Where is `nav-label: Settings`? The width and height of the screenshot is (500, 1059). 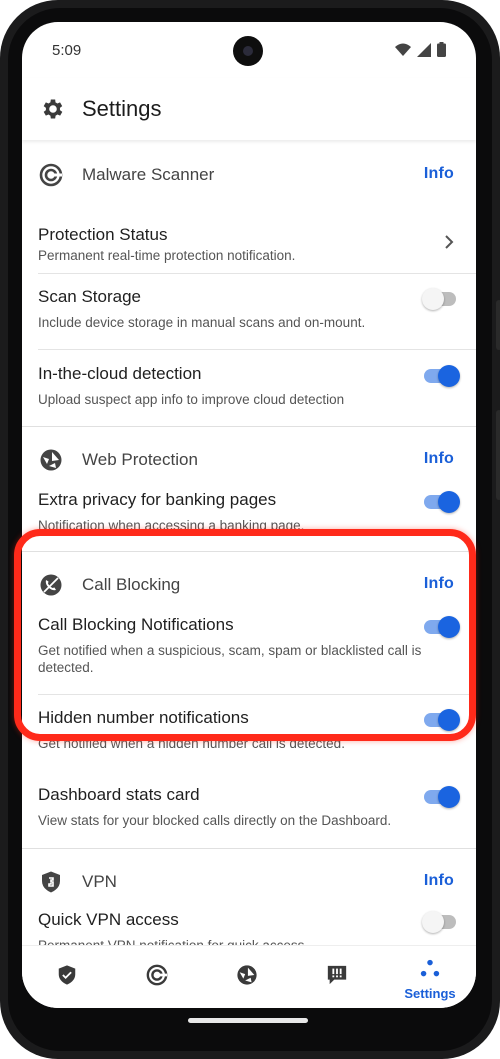 nav-label: Settings is located at coordinates (430, 993).